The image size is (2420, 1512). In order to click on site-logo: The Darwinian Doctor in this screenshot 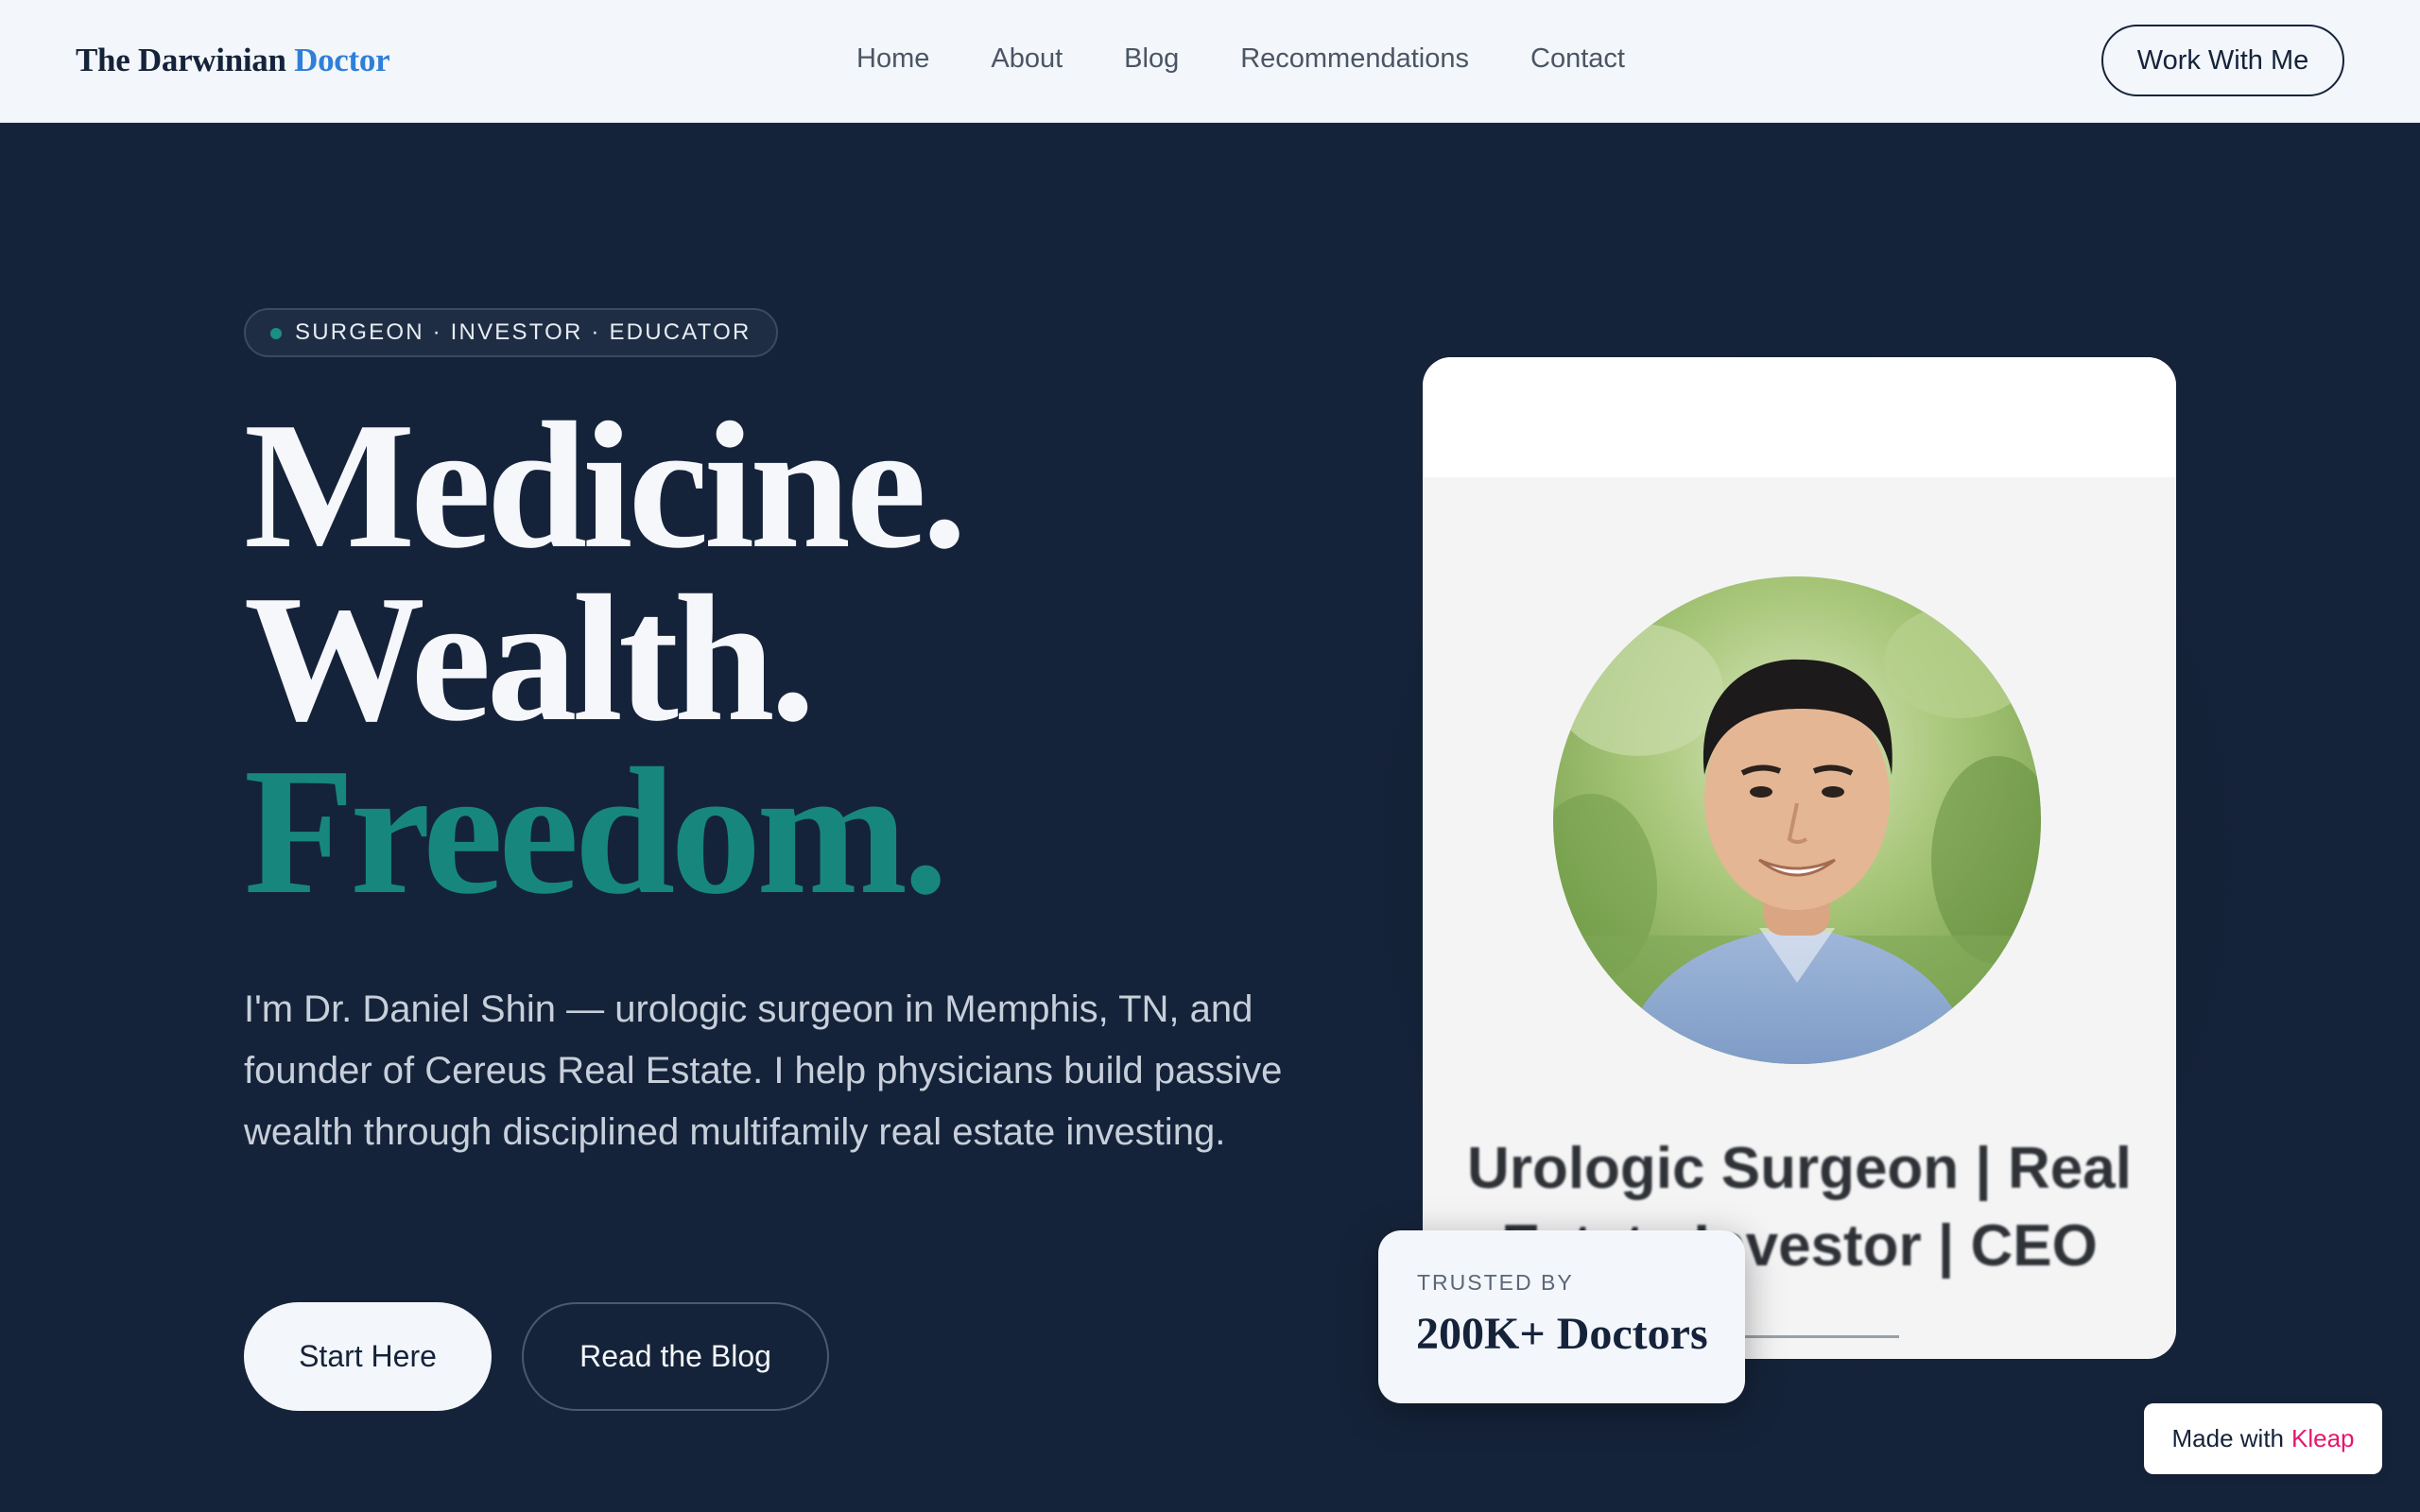, I will do `click(233, 60)`.